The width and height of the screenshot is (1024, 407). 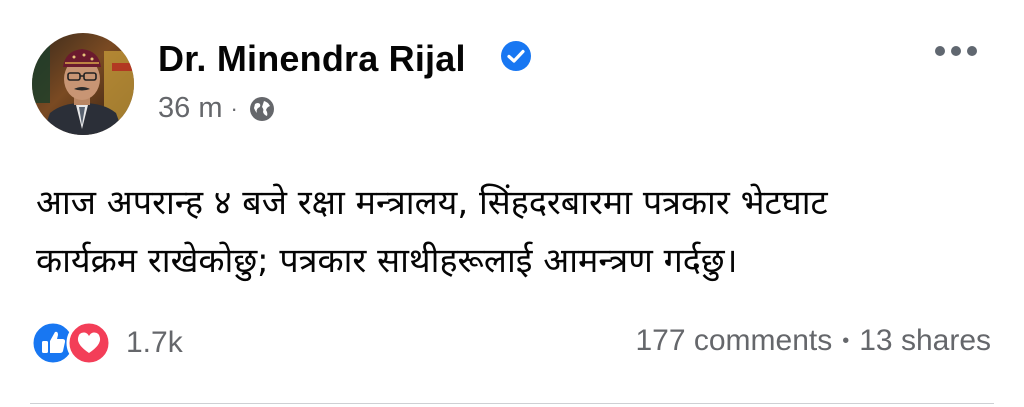 I want to click on avatar-portrait, so click(x=83, y=84).